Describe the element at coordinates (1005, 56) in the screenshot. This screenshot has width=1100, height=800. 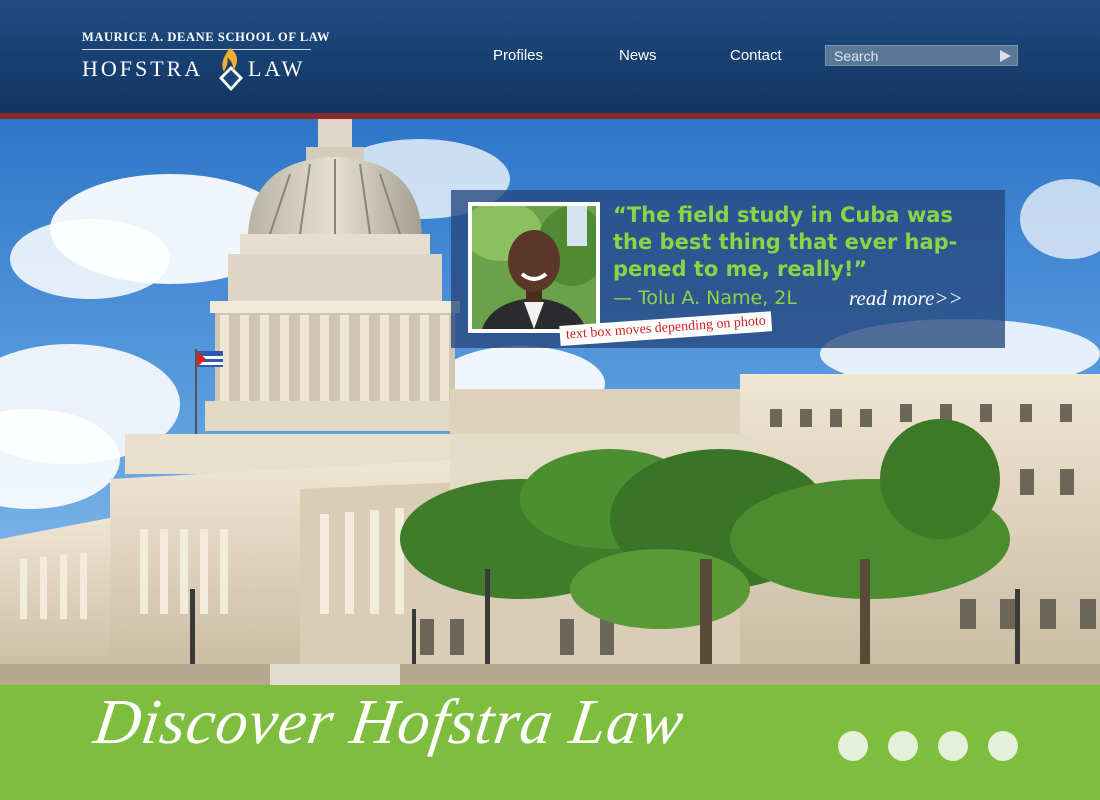
I see `play-triangle-icon` at that location.